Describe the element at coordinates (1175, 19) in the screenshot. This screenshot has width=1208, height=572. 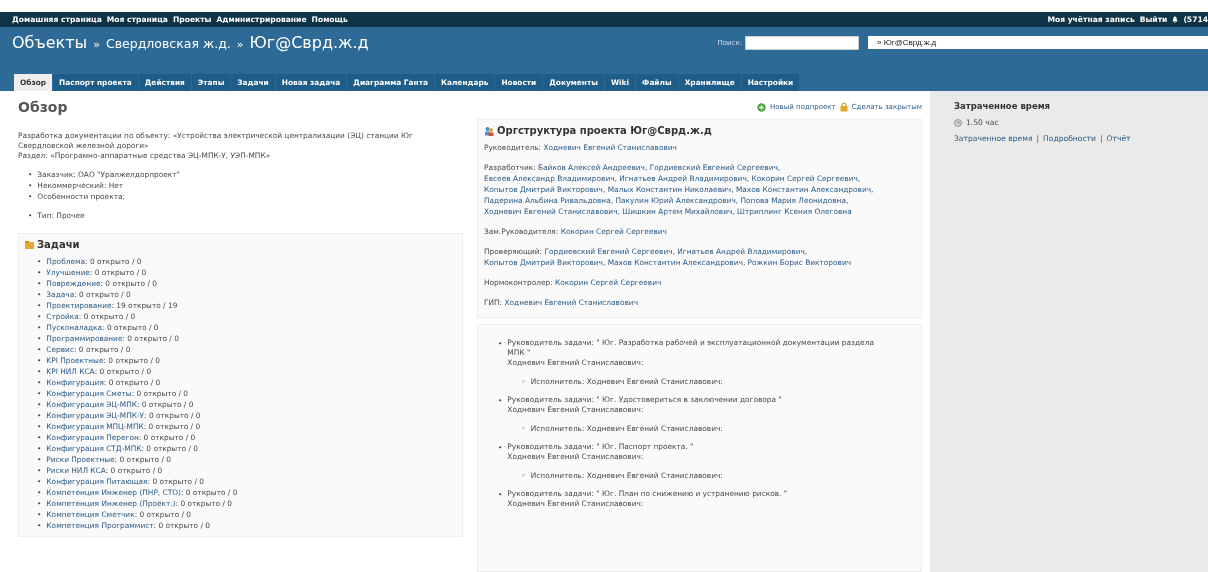
I see `bell-icon` at that location.